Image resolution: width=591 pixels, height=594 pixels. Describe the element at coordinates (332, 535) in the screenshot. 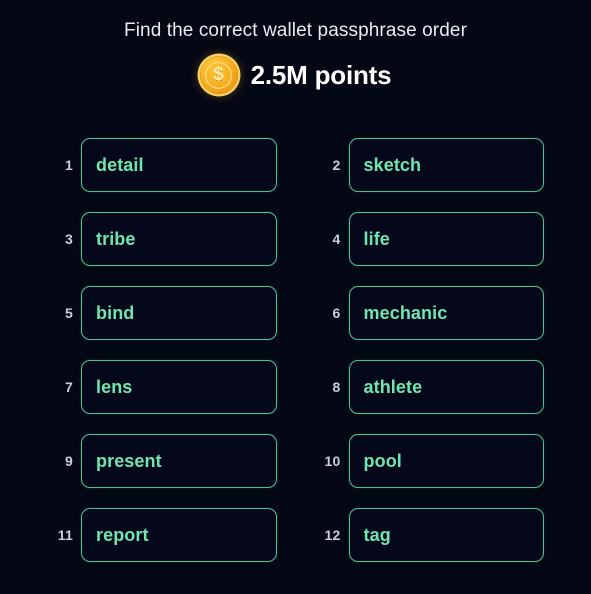

I see `word-index: 12` at that location.